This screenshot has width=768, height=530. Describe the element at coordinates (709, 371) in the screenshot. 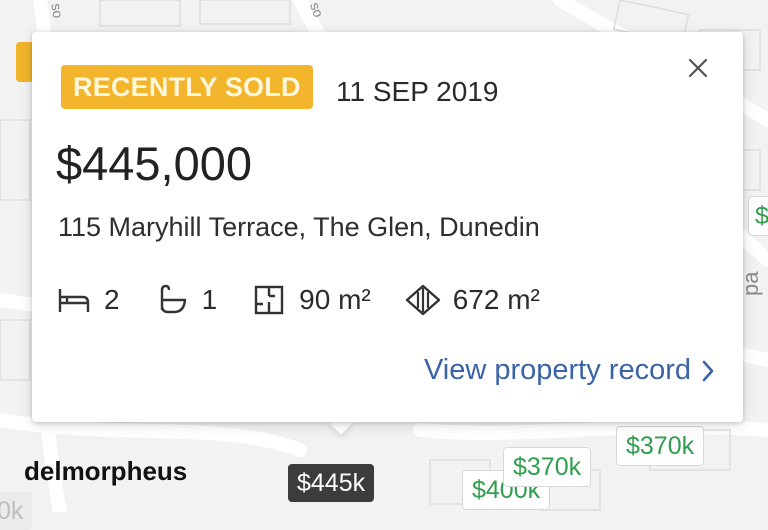

I see `chevron-right-icon` at that location.